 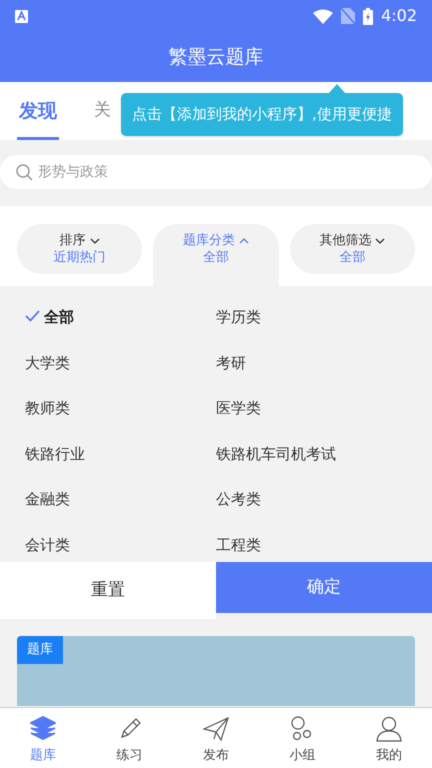 I want to click on check-icon, so click(x=32, y=316).